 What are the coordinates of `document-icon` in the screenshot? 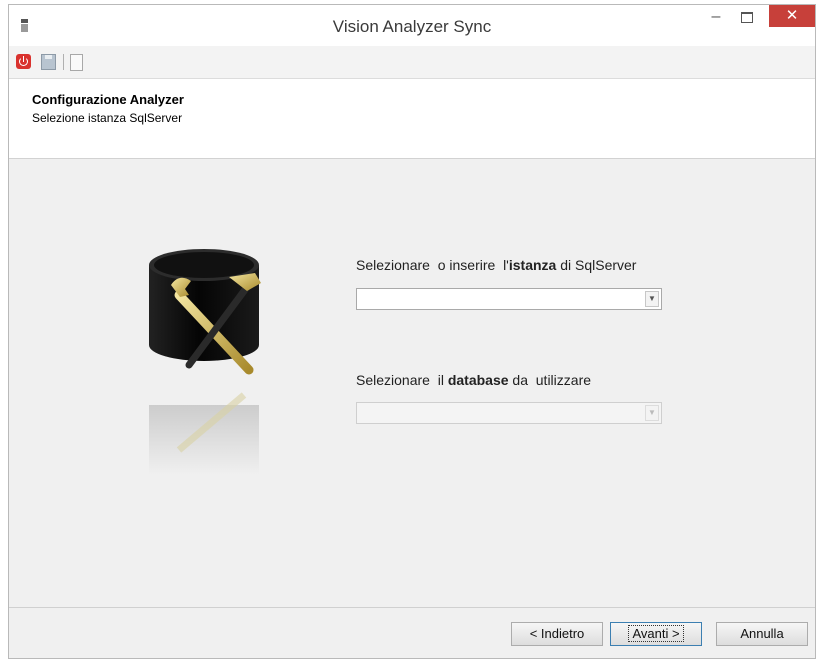 It's located at (76, 62).